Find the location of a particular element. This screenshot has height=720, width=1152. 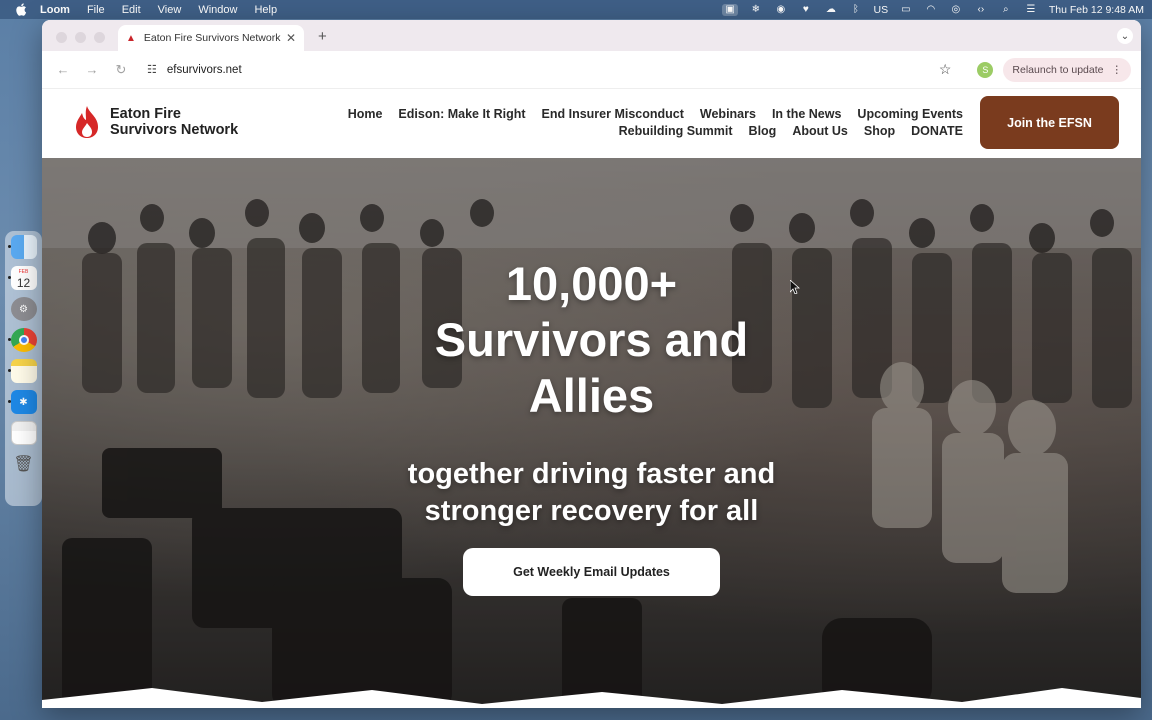

browser-tab-active: ▲ Eaton Fire Survivors Network ✕ is located at coordinates (211, 38).